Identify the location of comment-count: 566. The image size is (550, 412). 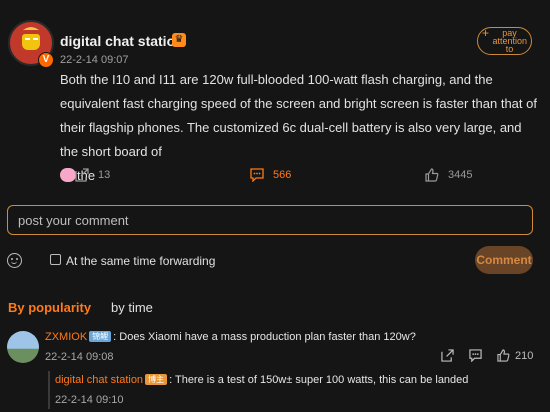
(282, 175).